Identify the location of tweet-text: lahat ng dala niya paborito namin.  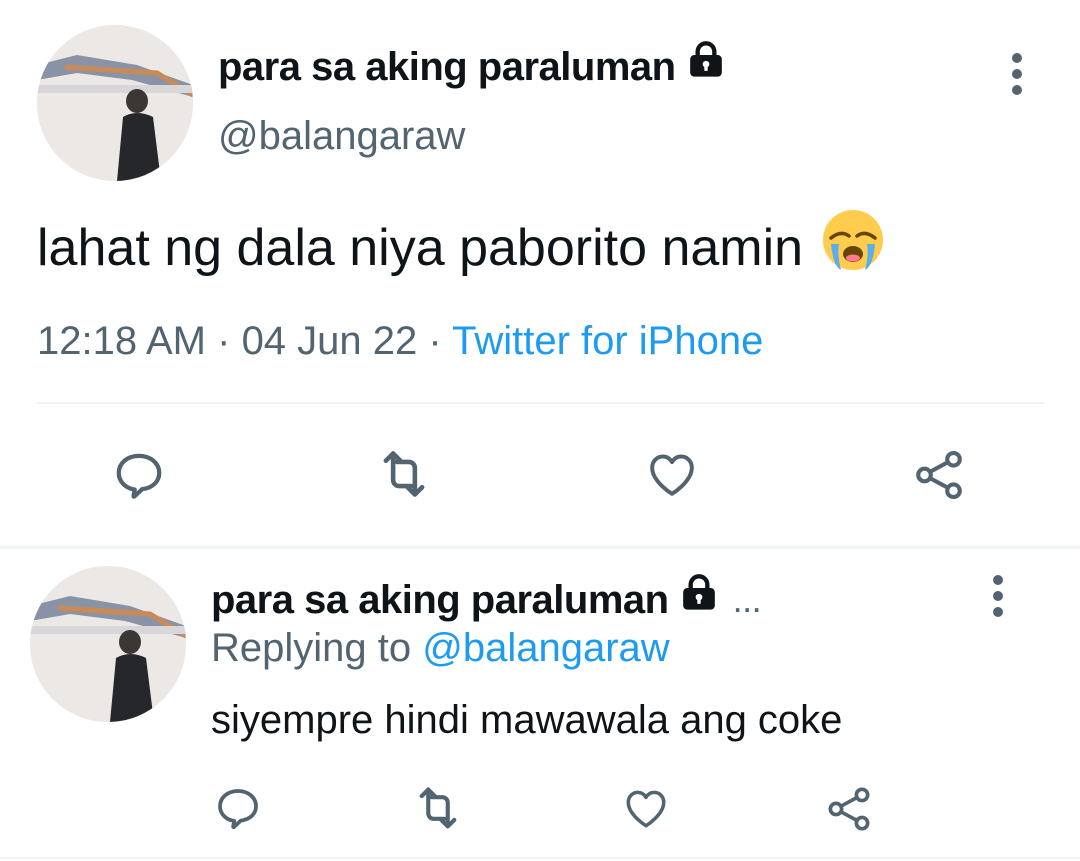
(461, 248).